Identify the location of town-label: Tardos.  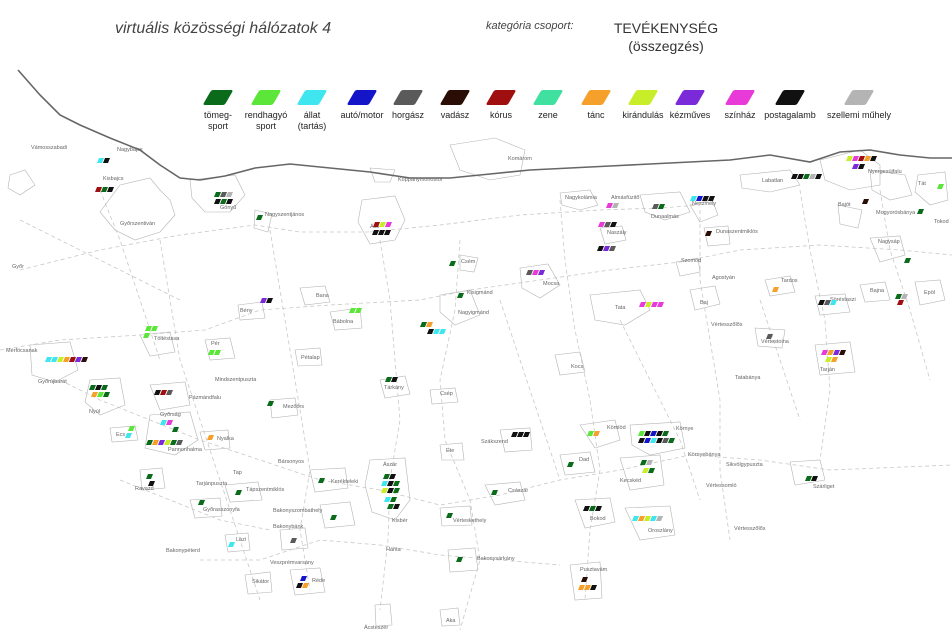
(789, 281).